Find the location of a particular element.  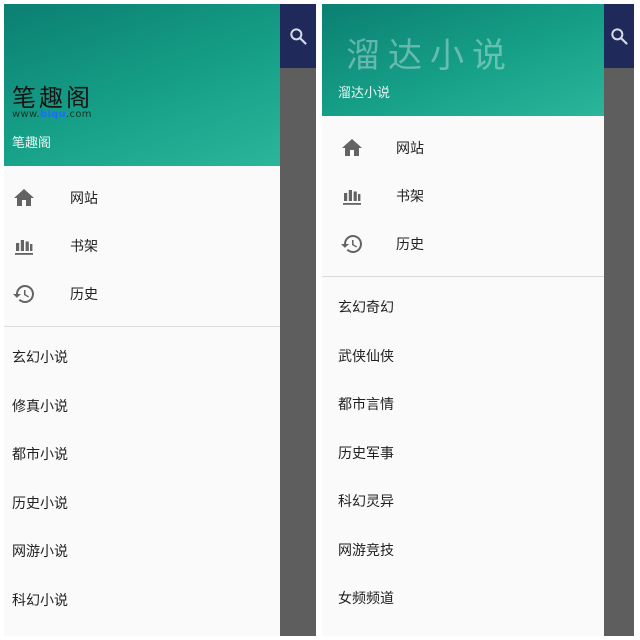

logo-url-highlight: biqu is located at coordinates (53, 114).